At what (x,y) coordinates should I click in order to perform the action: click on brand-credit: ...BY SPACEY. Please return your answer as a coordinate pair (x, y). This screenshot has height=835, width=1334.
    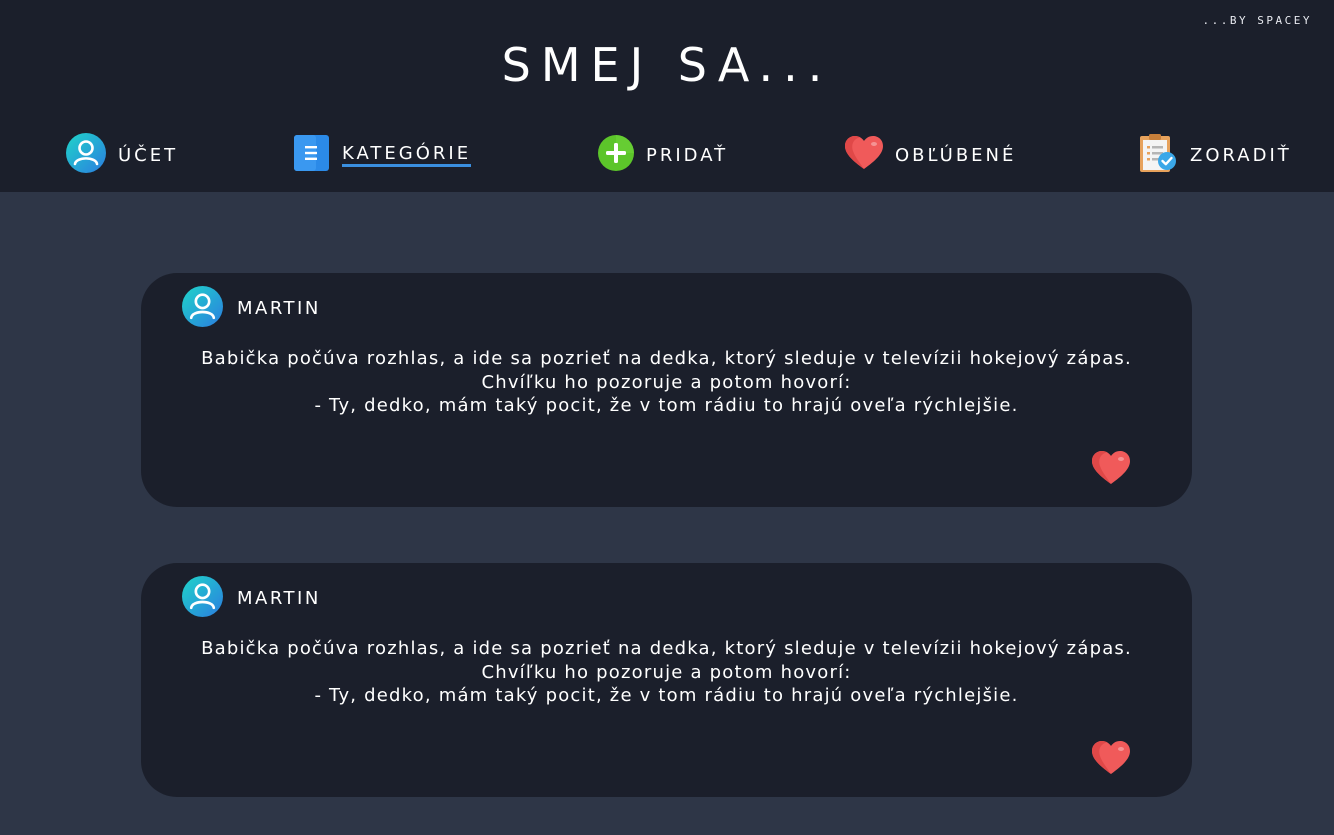
    Looking at the image, I should click on (1257, 20).